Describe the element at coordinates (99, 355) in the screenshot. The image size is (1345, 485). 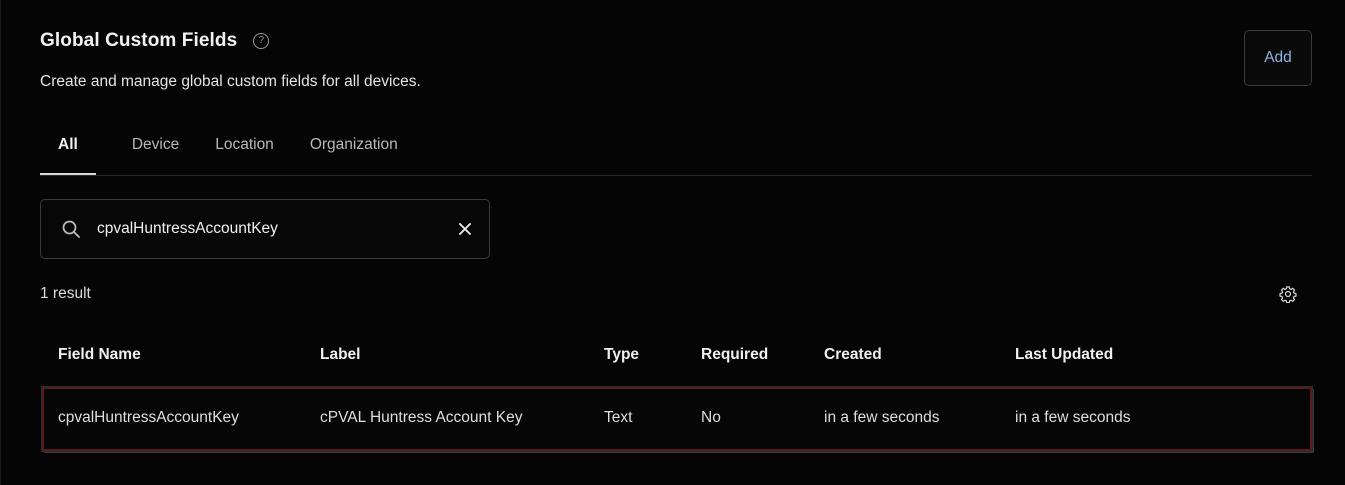
I see `column-header-field-name: Field Name` at that location.